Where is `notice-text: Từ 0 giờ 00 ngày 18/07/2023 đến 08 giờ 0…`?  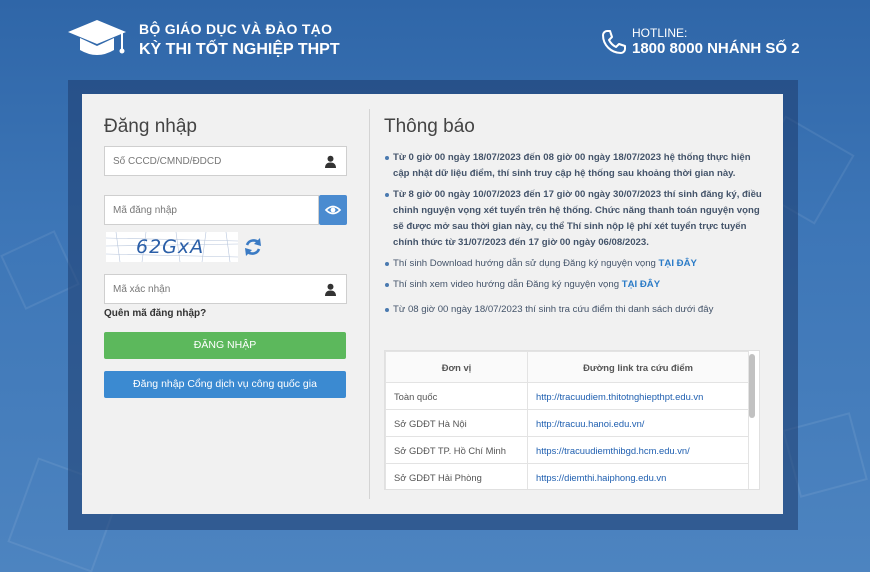 notice-text: Từ 0 giờ 00 ngày 18/07/2023 đến 08 giờ 0… is located at coordinates (572, 165).